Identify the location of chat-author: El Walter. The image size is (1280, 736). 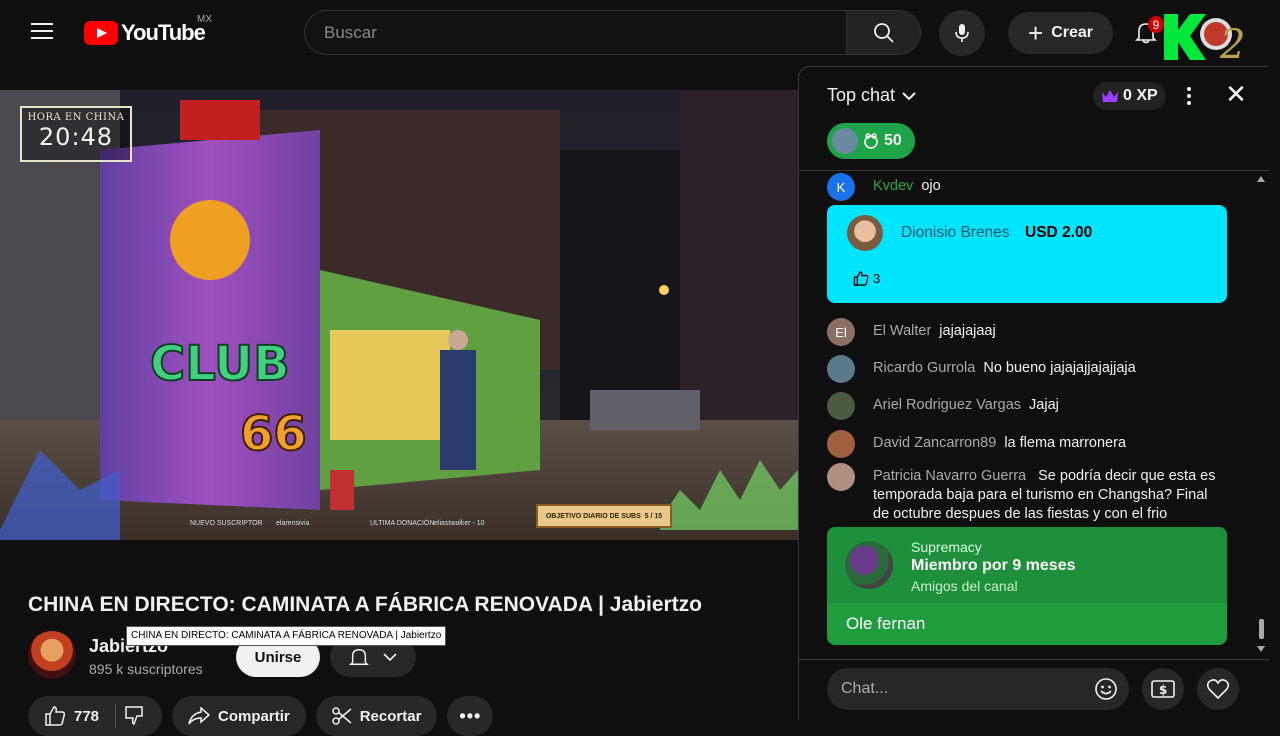
(902, 334).